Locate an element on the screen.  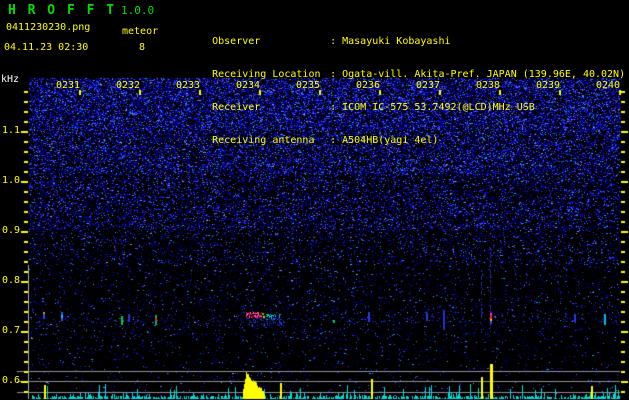
info-label: Receiver is located at coordinates (236, 107).